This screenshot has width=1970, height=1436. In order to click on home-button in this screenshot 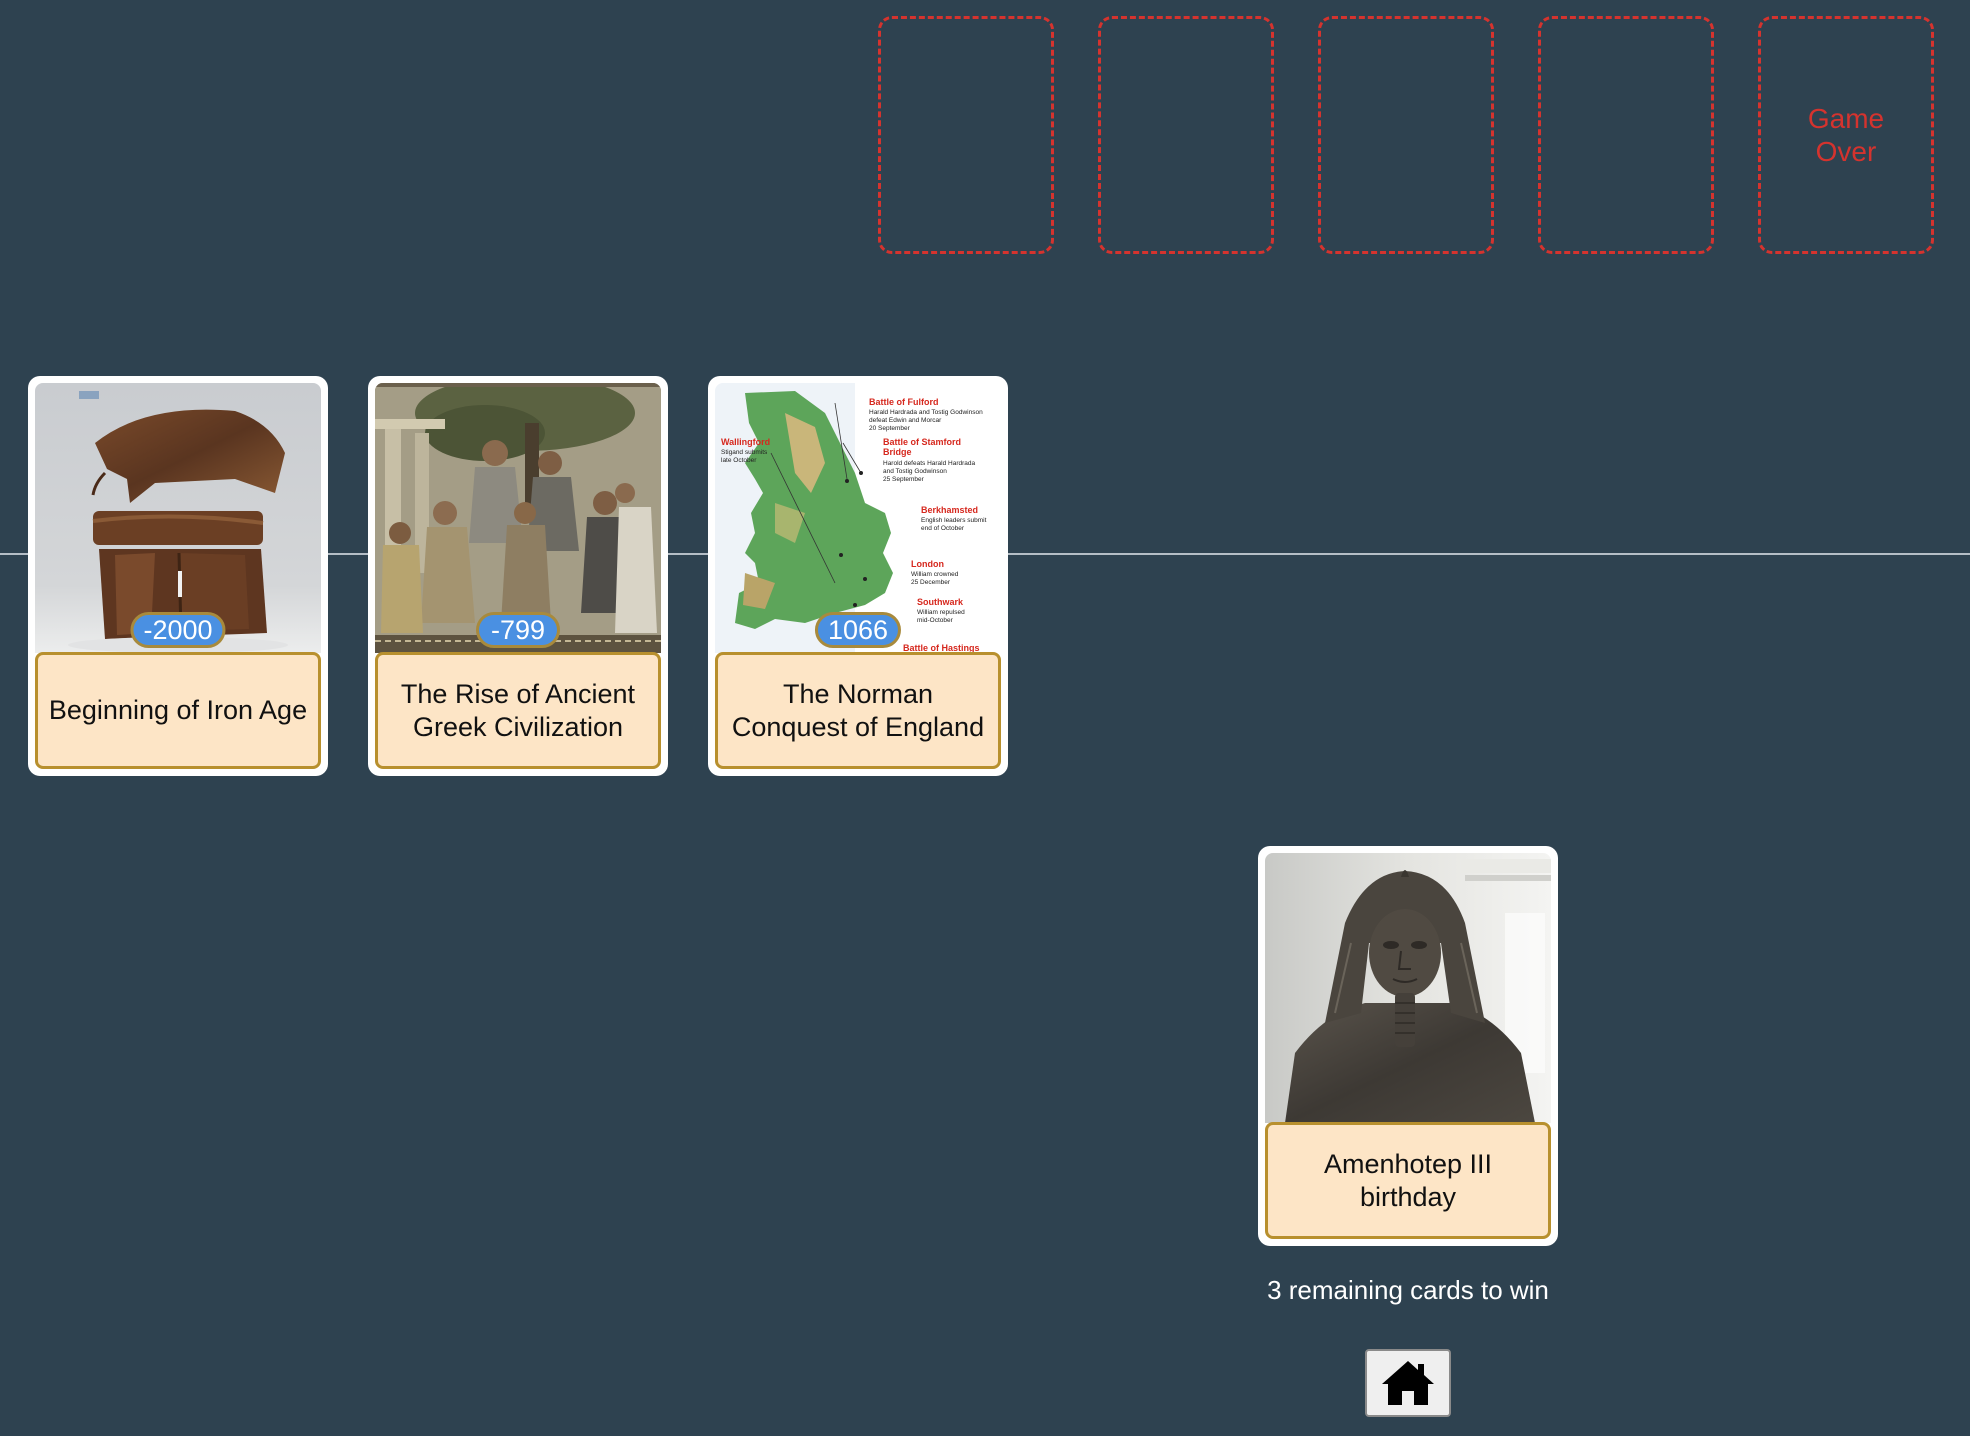, I will do `click(1408, 1383)`.